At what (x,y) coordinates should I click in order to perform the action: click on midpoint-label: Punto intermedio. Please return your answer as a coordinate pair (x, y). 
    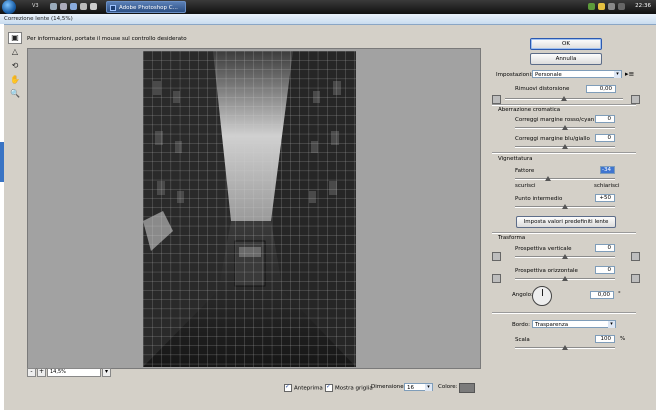
    Looking at the image, I should click on (539, 199).